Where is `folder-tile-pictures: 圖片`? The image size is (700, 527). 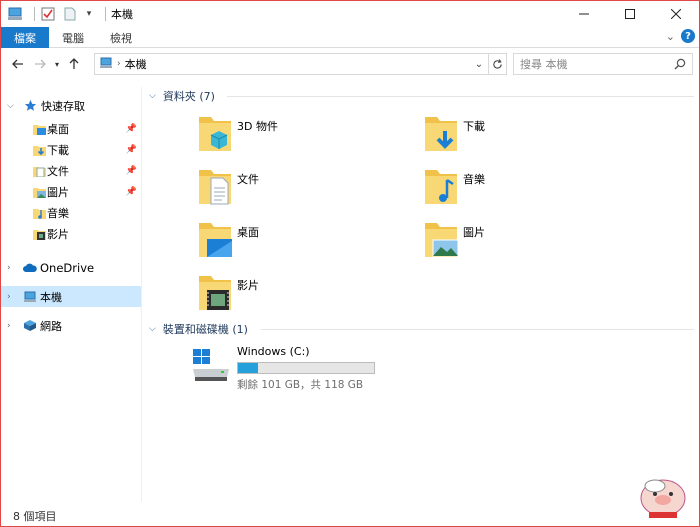 folder-tile-pictures: 圖片 is located at coordinates (523, 241).